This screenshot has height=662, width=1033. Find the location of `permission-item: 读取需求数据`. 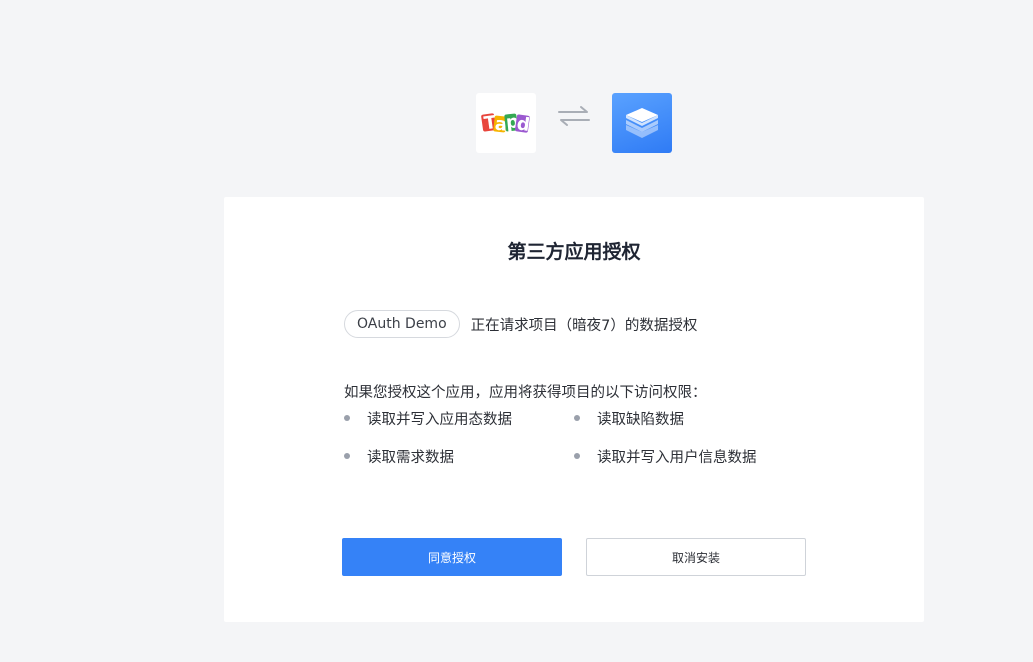

permission-item: 读取需求数据 is located at coordinates (459, 456).